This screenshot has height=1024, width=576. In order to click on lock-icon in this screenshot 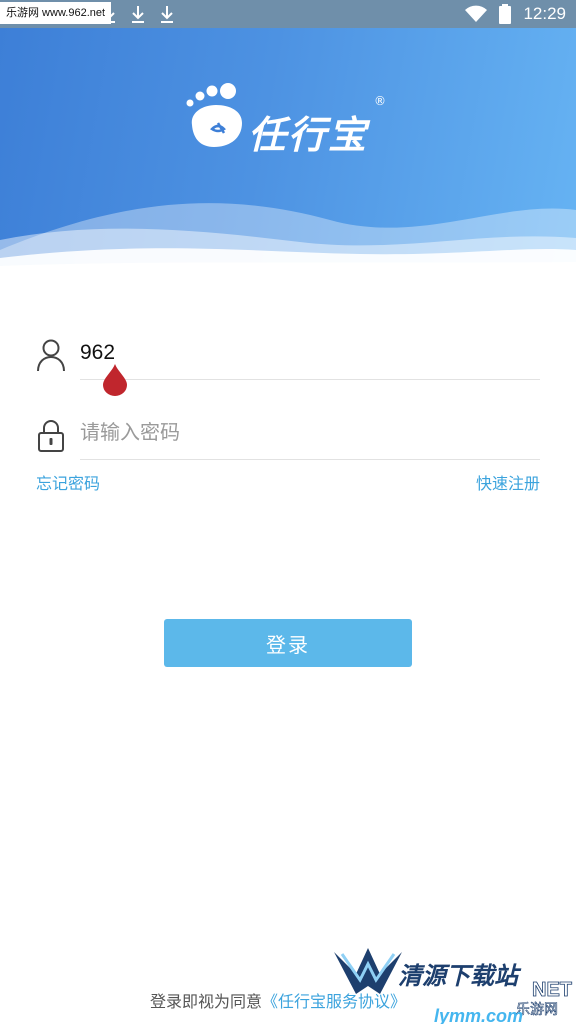, I will do `click(51, 436)`.